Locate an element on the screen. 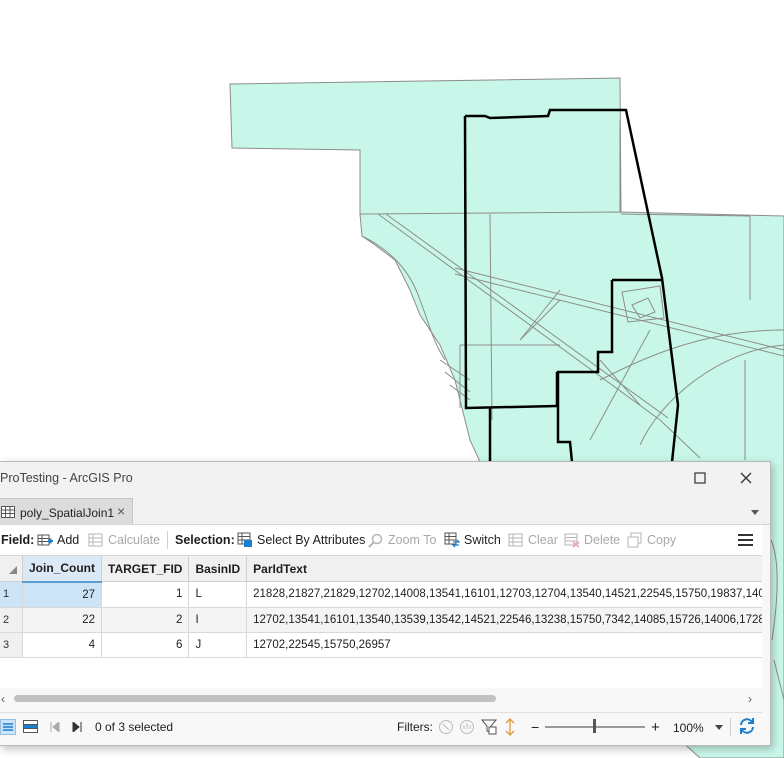 The image size is (784, 758). calculate-icon is located at coordinates (95, 540).